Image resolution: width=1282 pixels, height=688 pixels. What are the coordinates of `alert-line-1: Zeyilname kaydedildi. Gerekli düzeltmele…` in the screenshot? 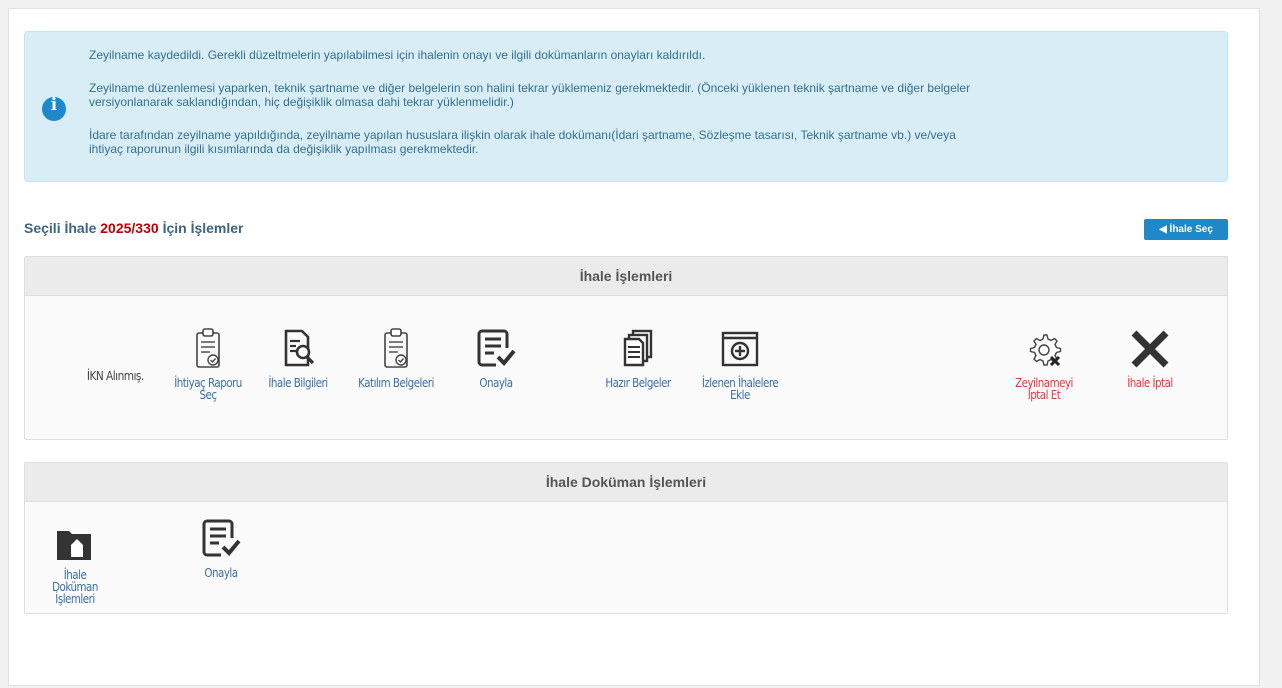 It's located at (397, 55).